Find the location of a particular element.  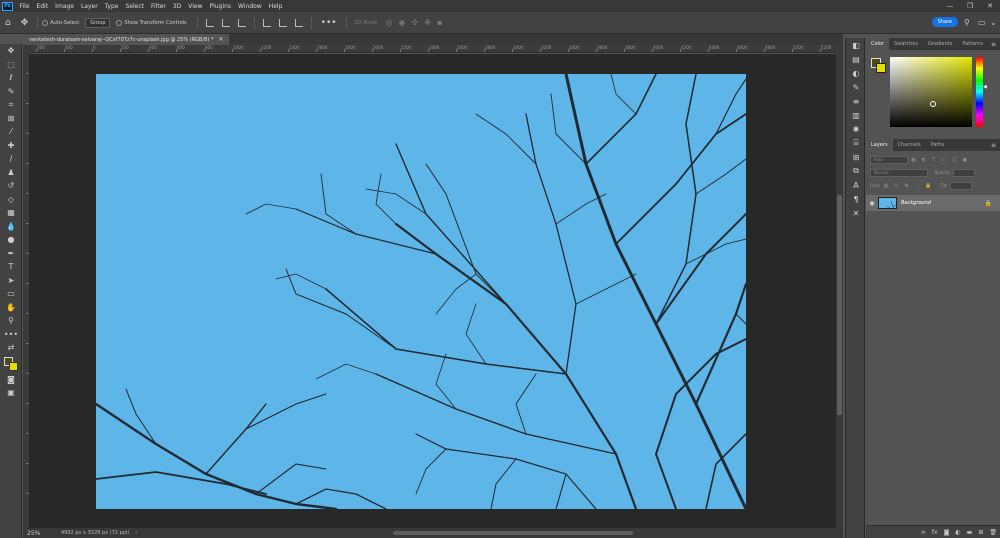

3d-slide-icon: ✥ is located at coordinates (427, 22).